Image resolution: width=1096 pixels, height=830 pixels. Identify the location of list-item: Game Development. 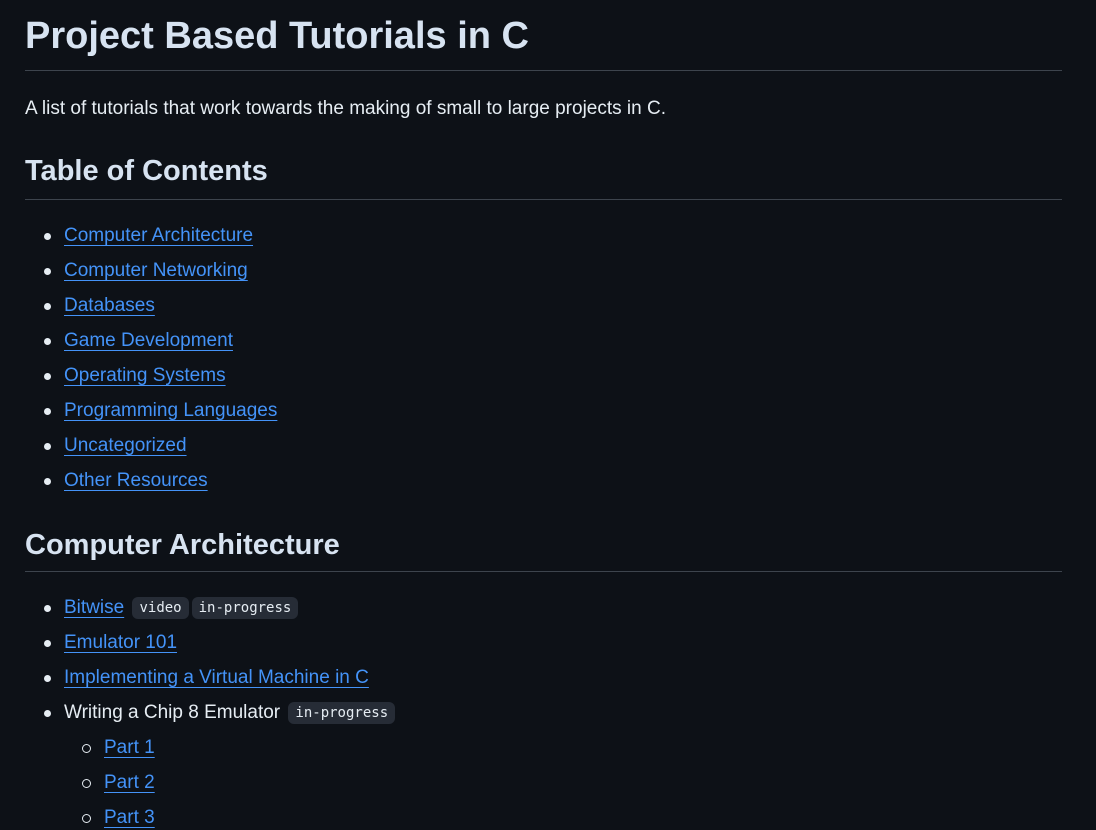
(151, 344).